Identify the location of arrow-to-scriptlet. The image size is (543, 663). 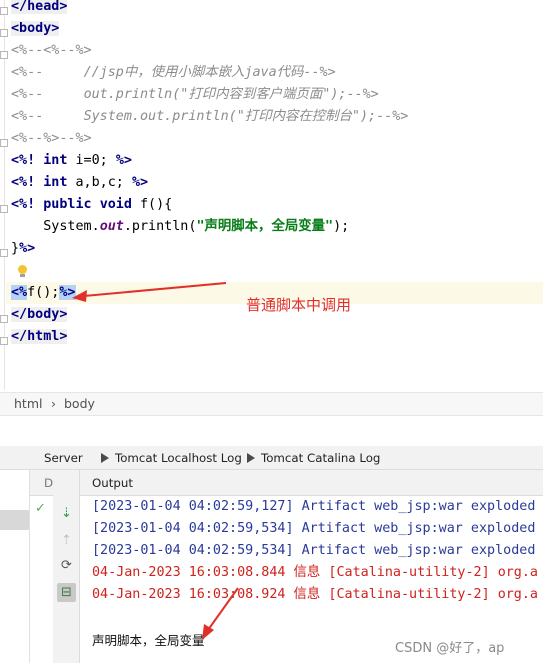
(155, 289).